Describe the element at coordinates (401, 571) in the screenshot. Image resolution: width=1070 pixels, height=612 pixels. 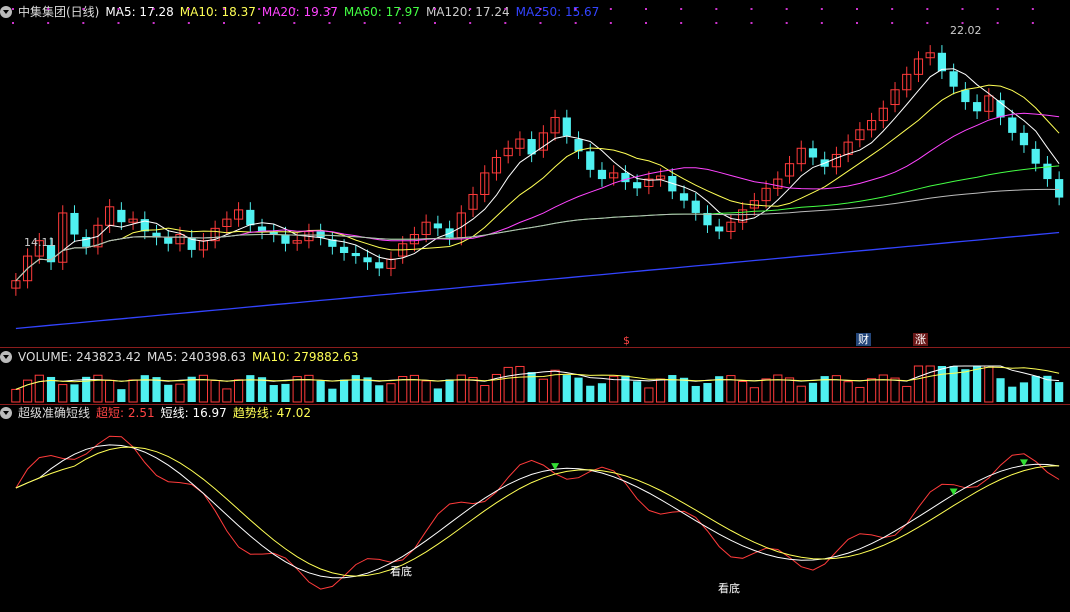
I see `bottom-signal-label-1: 看底` at that location.